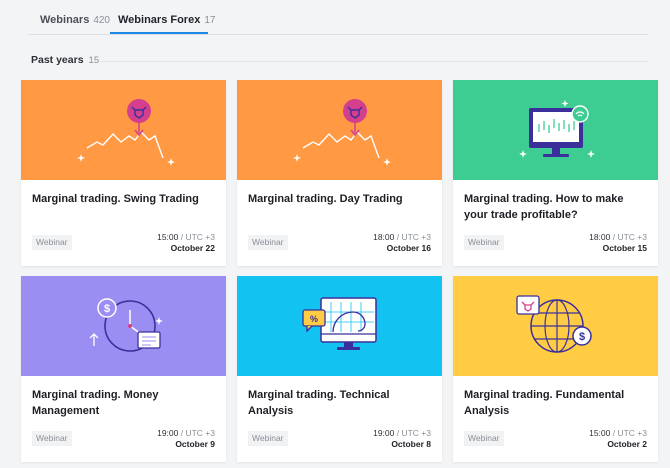 The image size is (670, 468). Describe the element at coordinates (325, 199) in the screenshot. I see `card-title: Marginal trading. Day Trading` at that location.